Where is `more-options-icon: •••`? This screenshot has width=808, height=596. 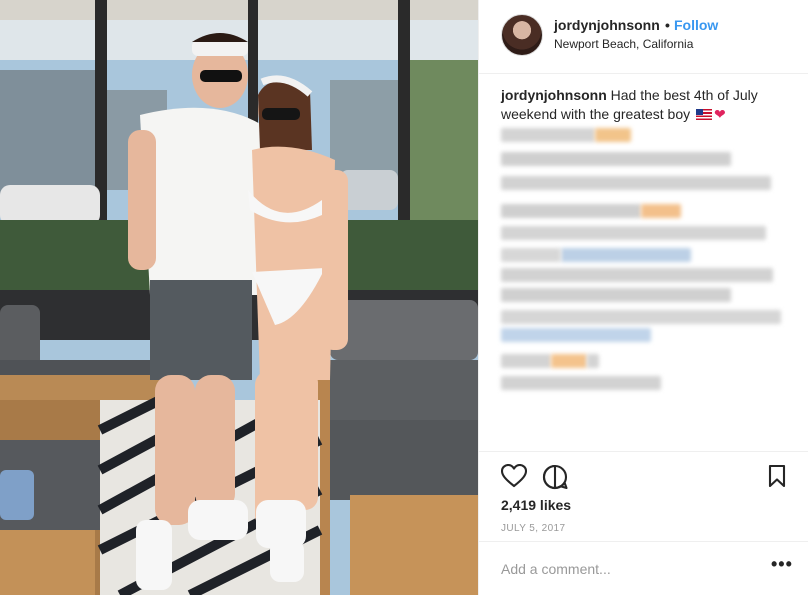
more-options-icon: ••• is located at coordinates (782, 564).